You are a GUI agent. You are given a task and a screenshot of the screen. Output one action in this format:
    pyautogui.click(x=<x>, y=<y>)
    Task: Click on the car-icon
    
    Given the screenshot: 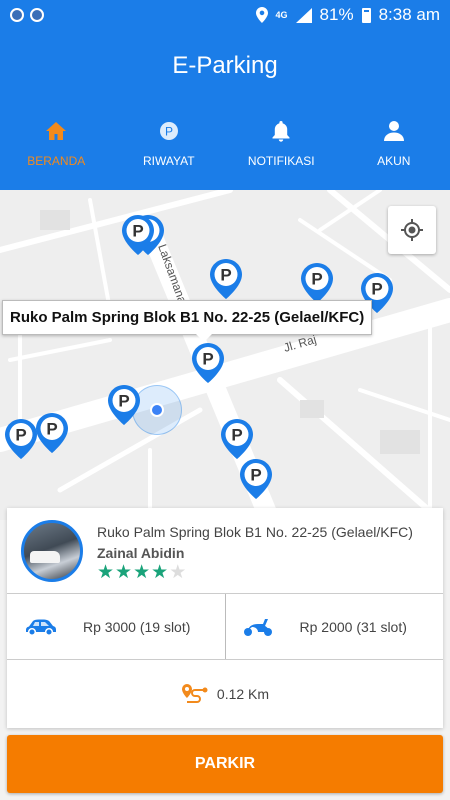 What is the action you would take?
    pyautogui.click(x=41, y=627)
    